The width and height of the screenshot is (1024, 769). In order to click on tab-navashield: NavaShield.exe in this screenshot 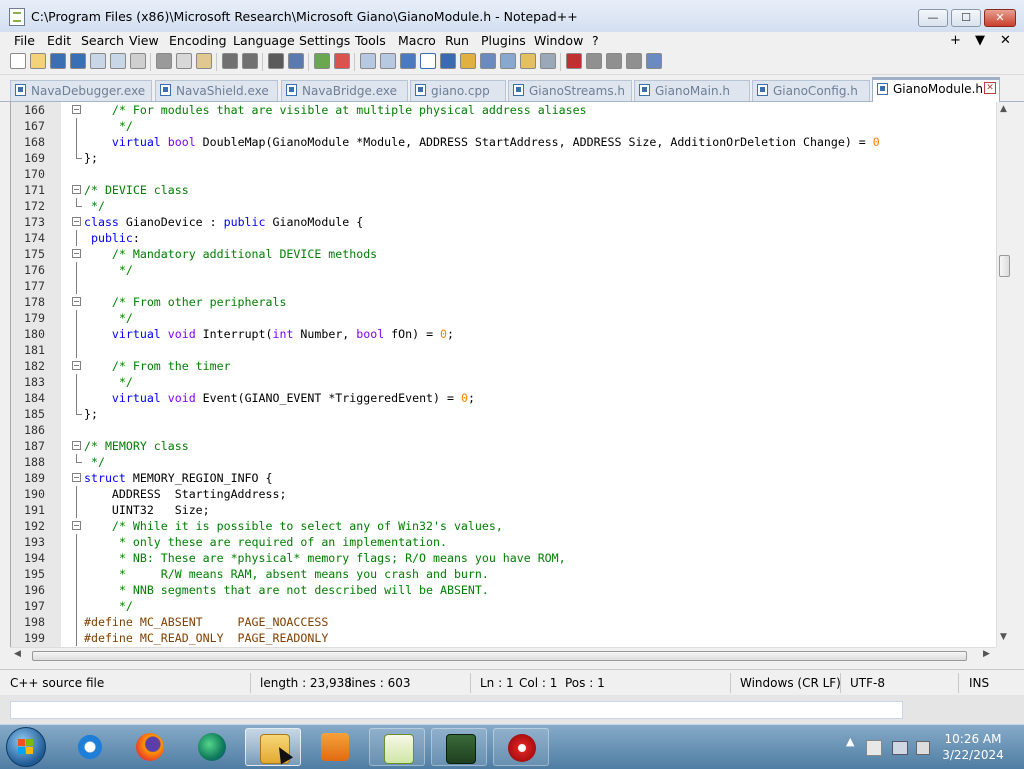, I will do `click(216, 90)`.